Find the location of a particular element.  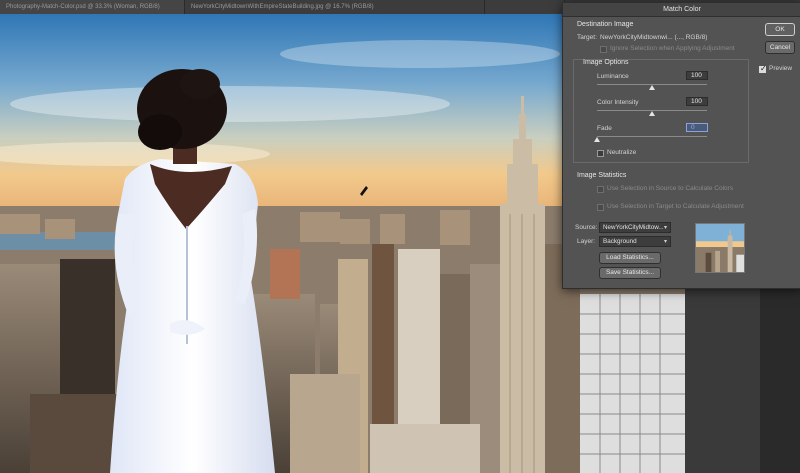

ok-button: OK is located at coordinates (780, 29).